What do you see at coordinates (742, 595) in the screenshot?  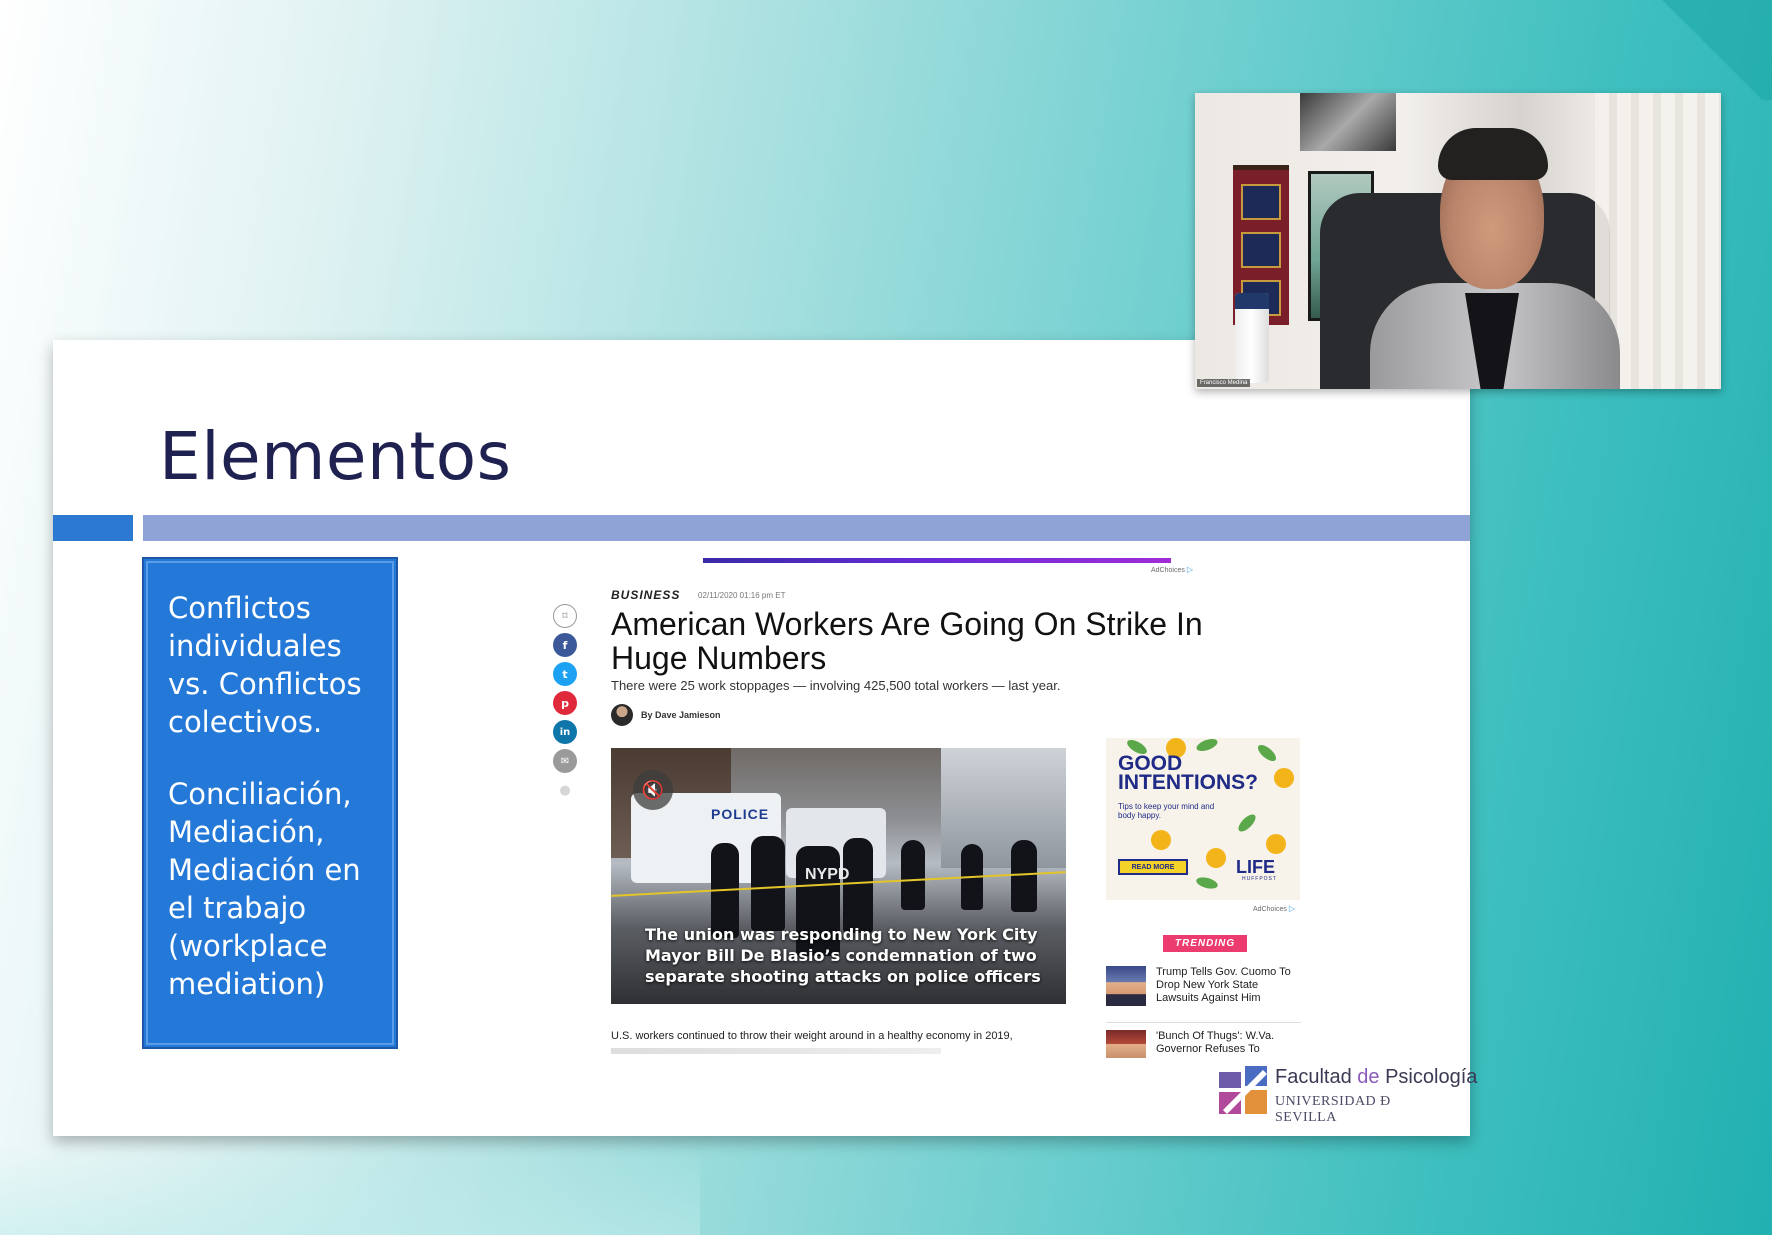 I see `article-timestamp: 02/11/2020 01:16 pm ET` at bounding box center [742, 595].